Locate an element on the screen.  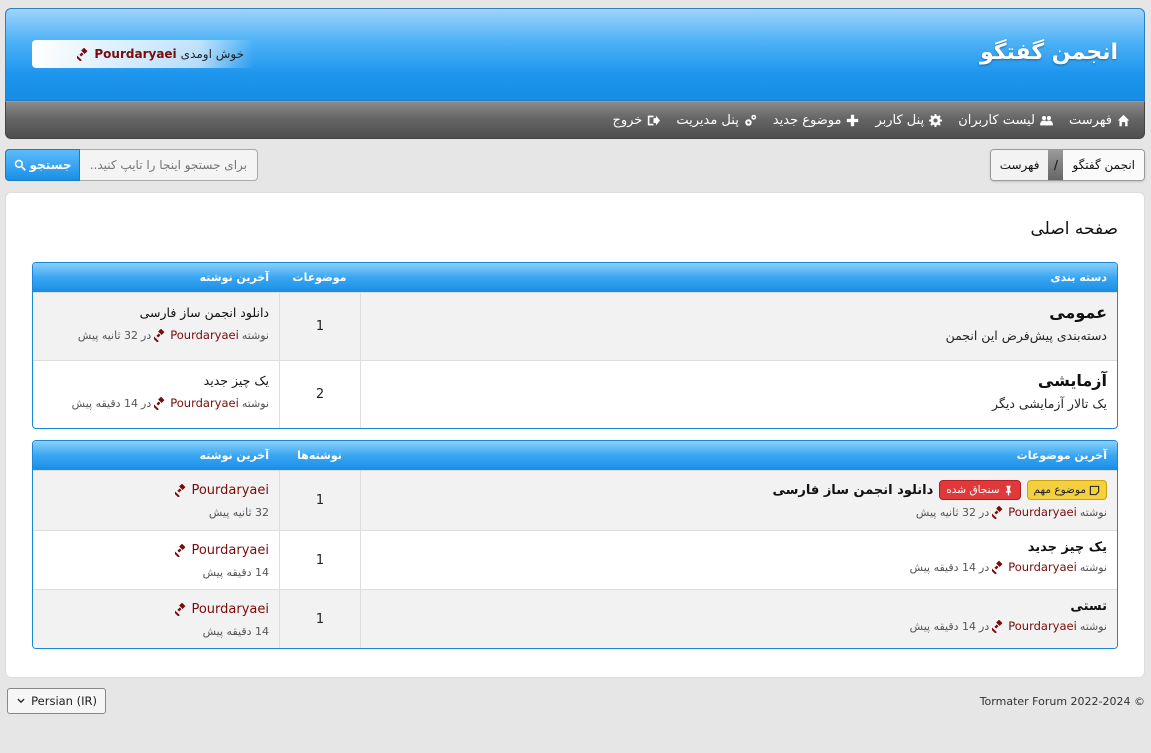
last-post-title: دانلود انجمن ساز فارسی is located at coordinates (156, 312).